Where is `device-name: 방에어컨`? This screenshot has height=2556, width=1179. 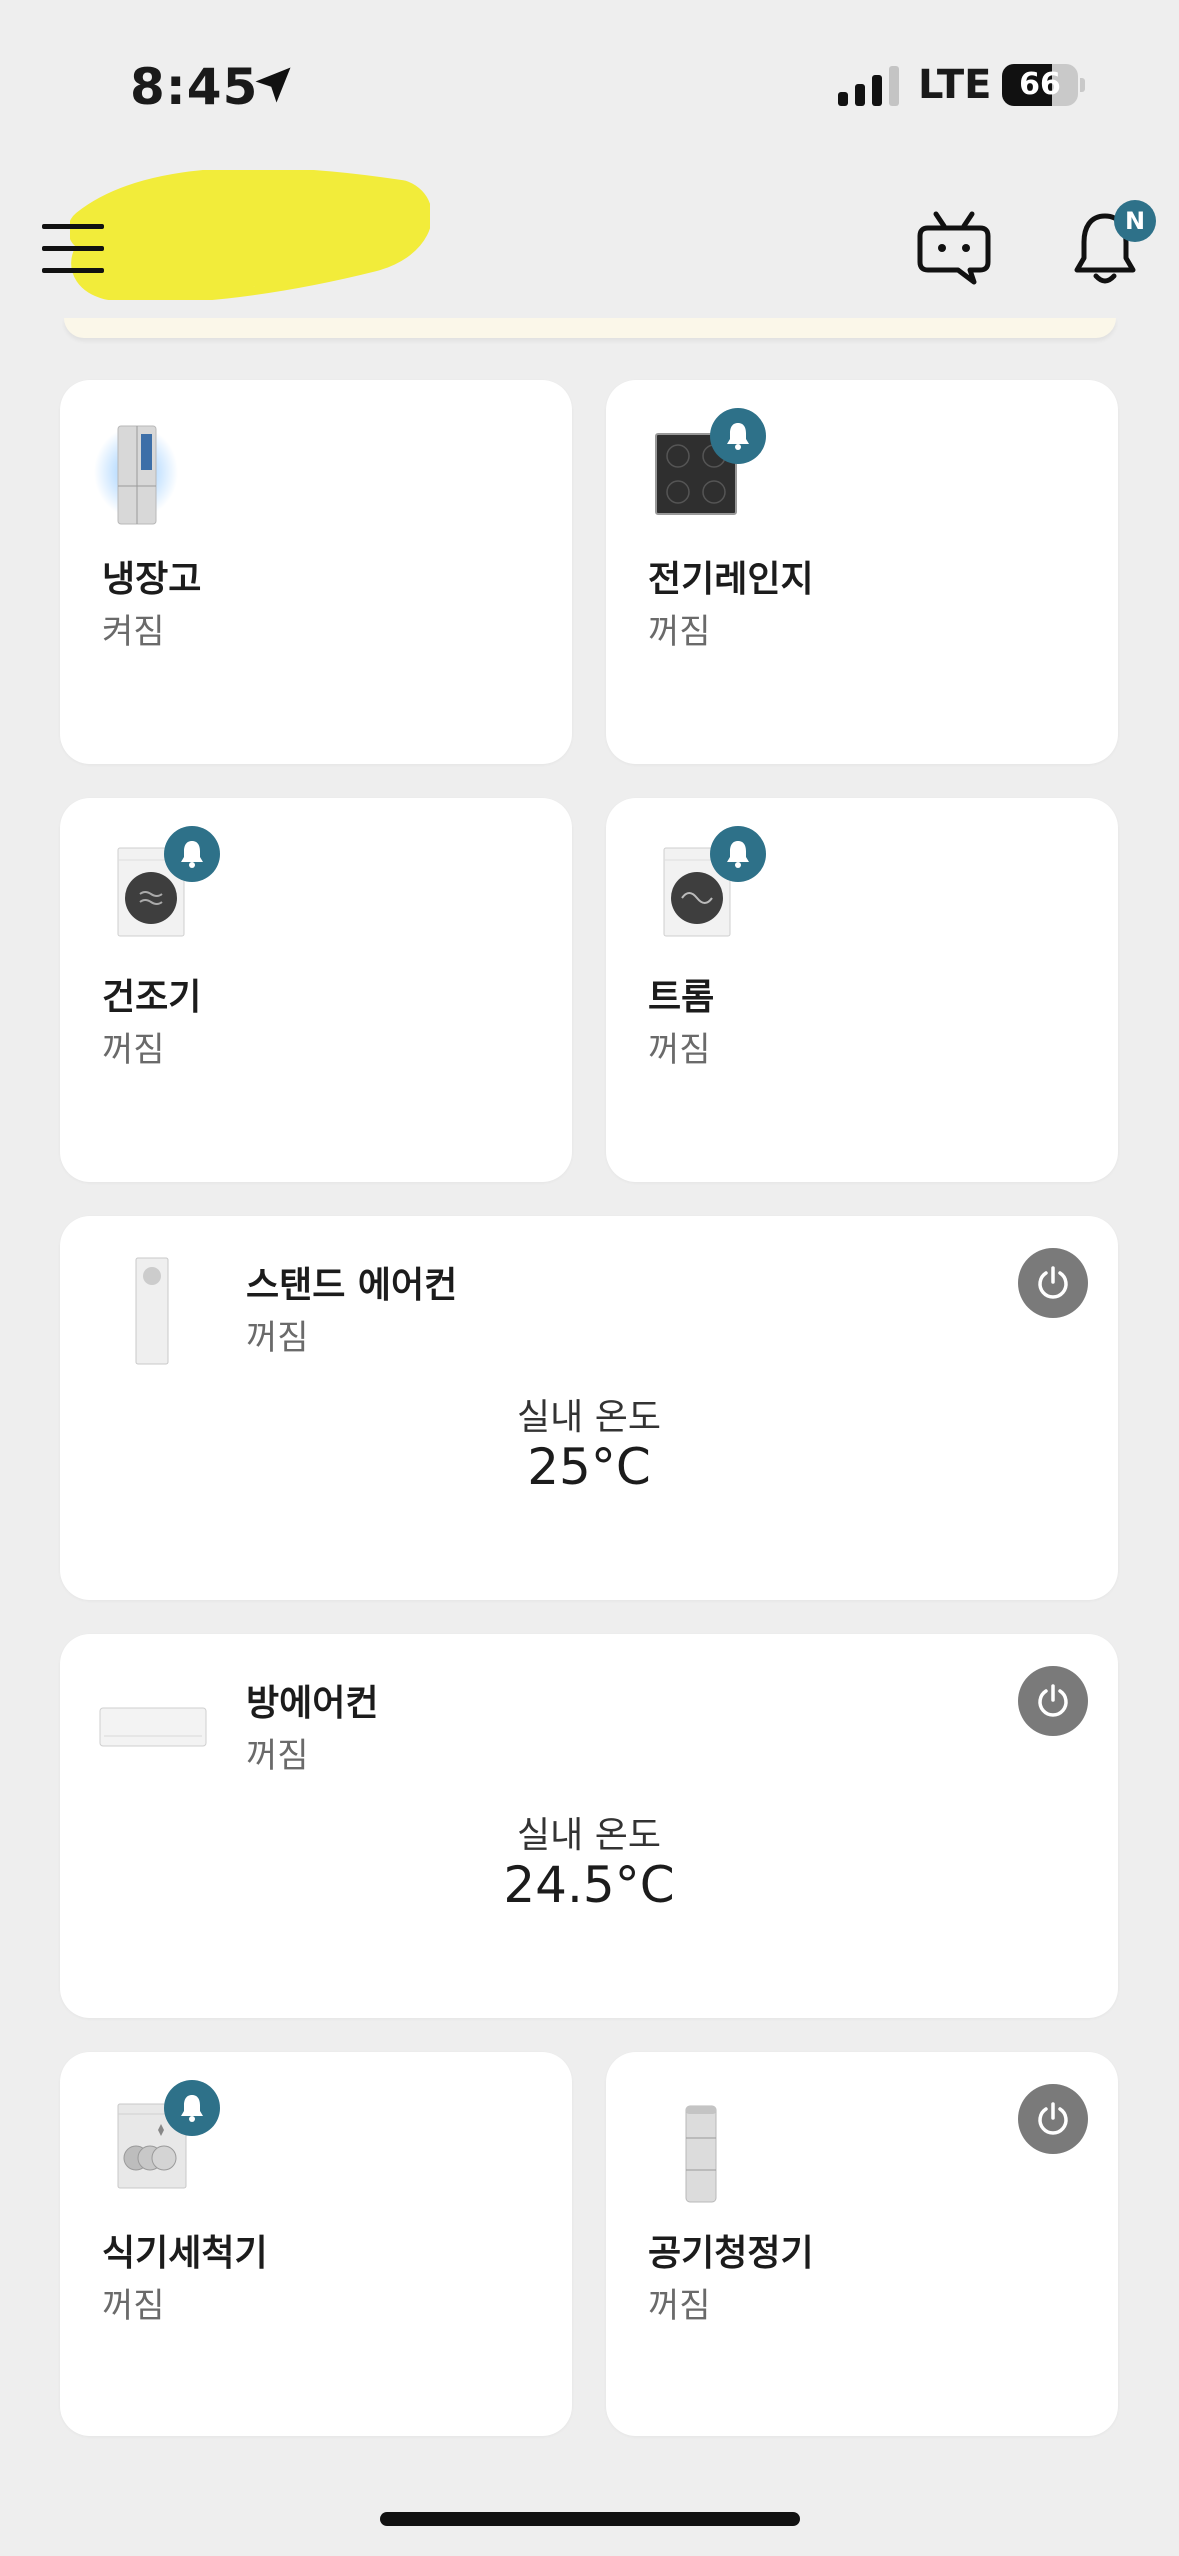
device-name: 방에어컨 is located at coordinates (312, 1703).